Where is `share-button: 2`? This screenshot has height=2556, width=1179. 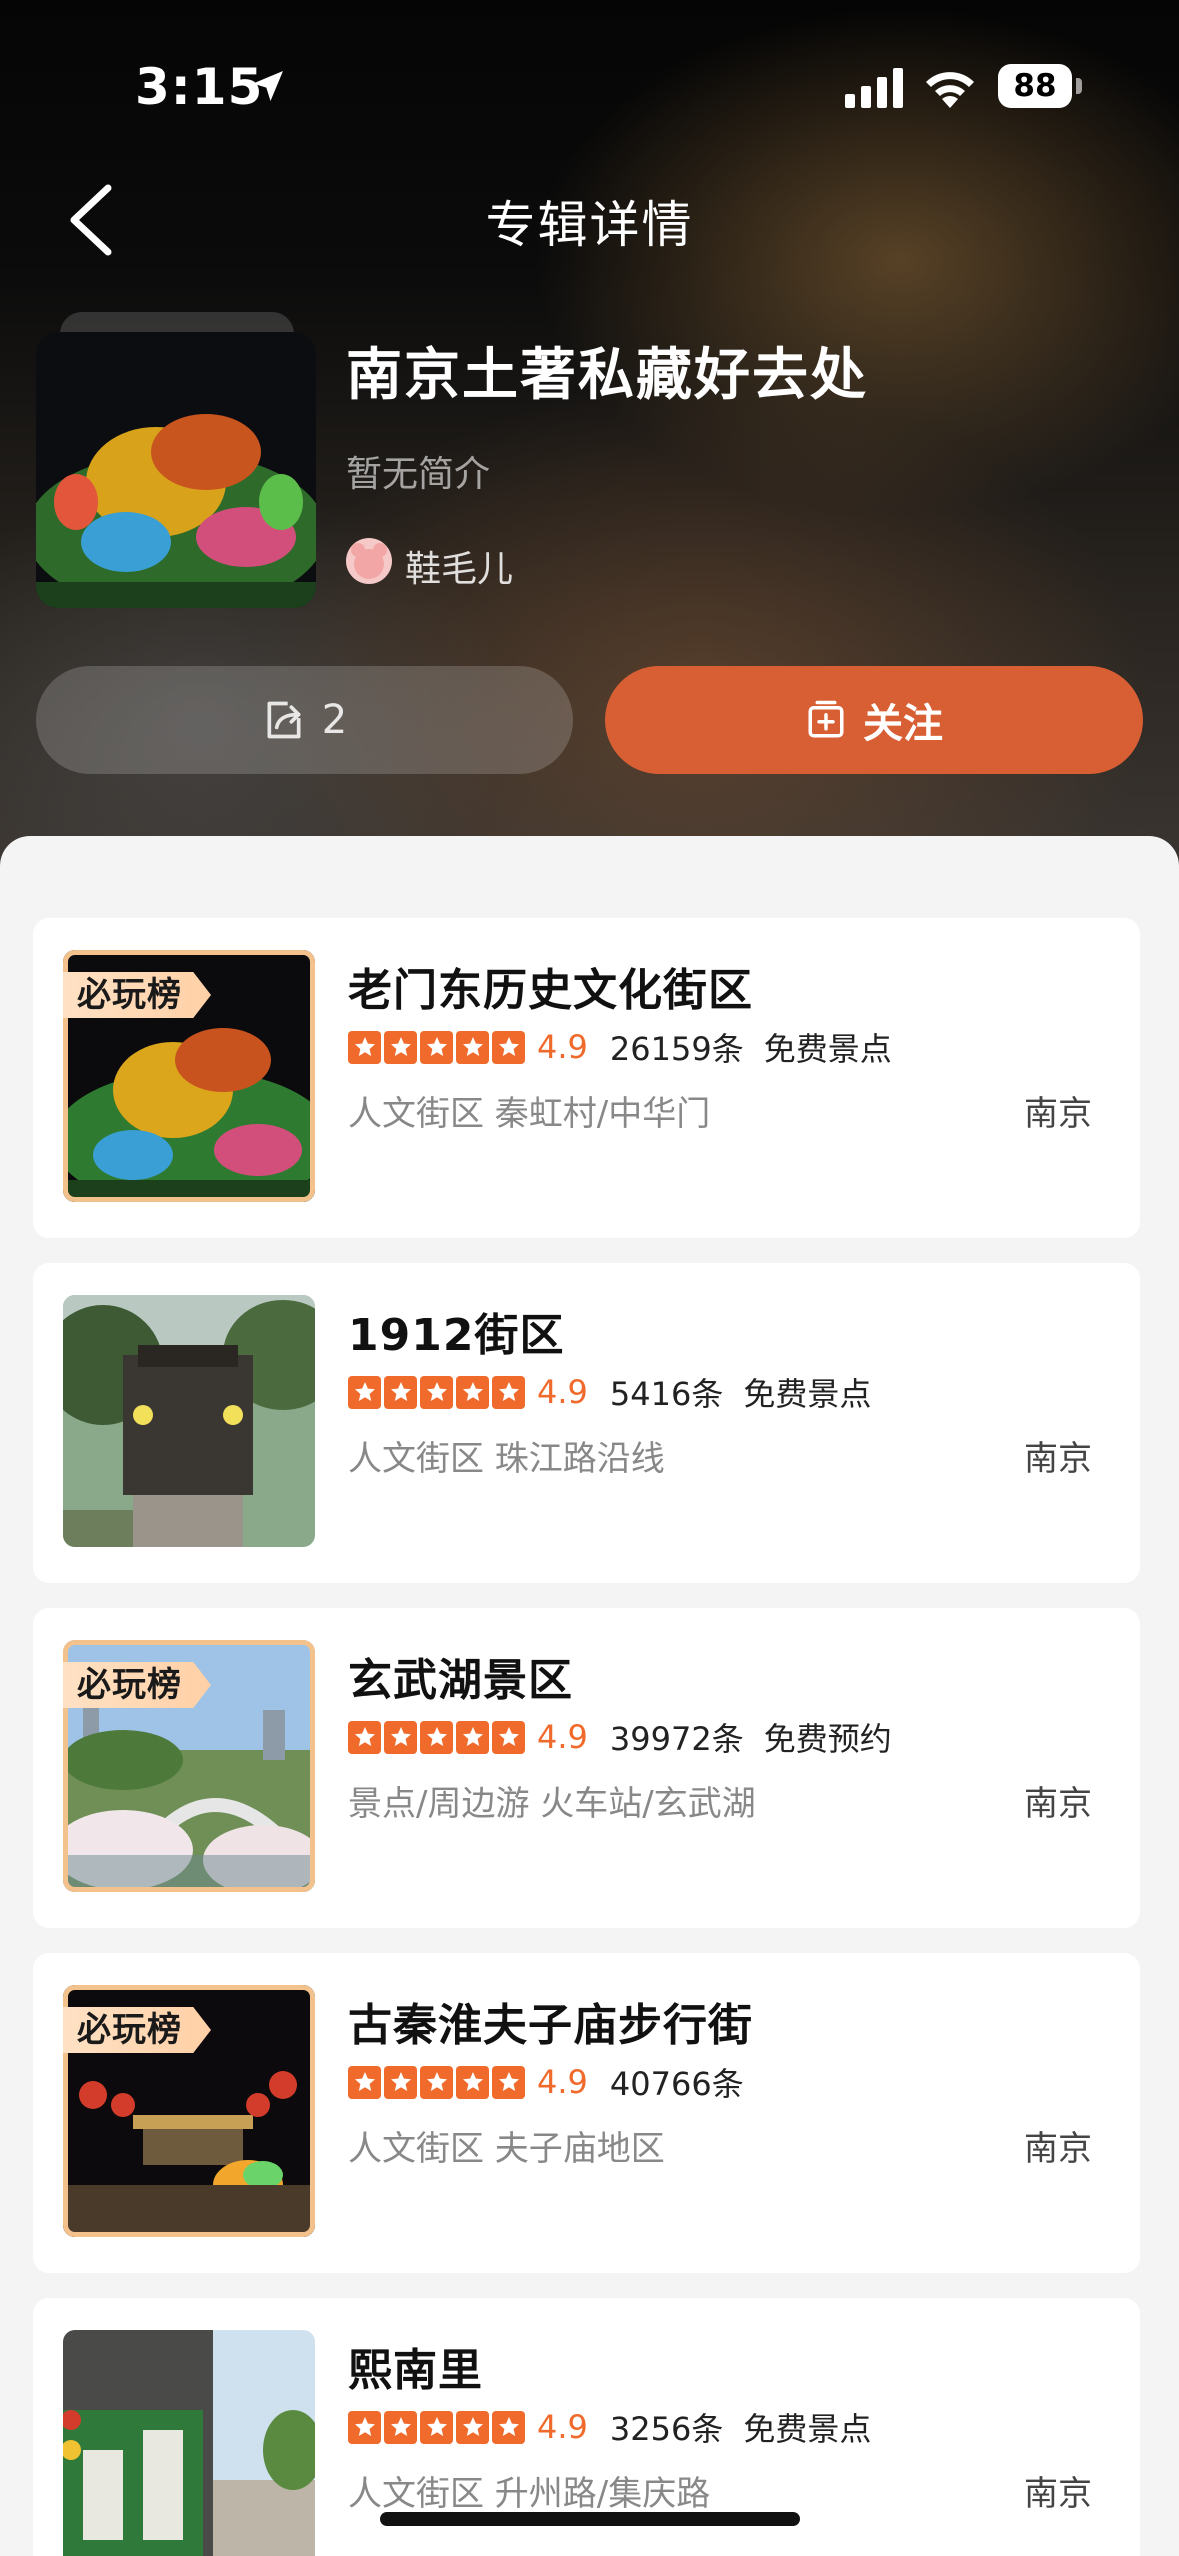
share-button: 2 is located at coordinates (304, 720).